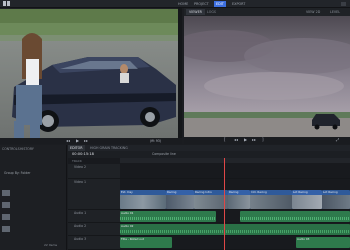 This screenshot has width=350, height=250. I want to click on clip-label: Intr. Racing, so click(259, 192).